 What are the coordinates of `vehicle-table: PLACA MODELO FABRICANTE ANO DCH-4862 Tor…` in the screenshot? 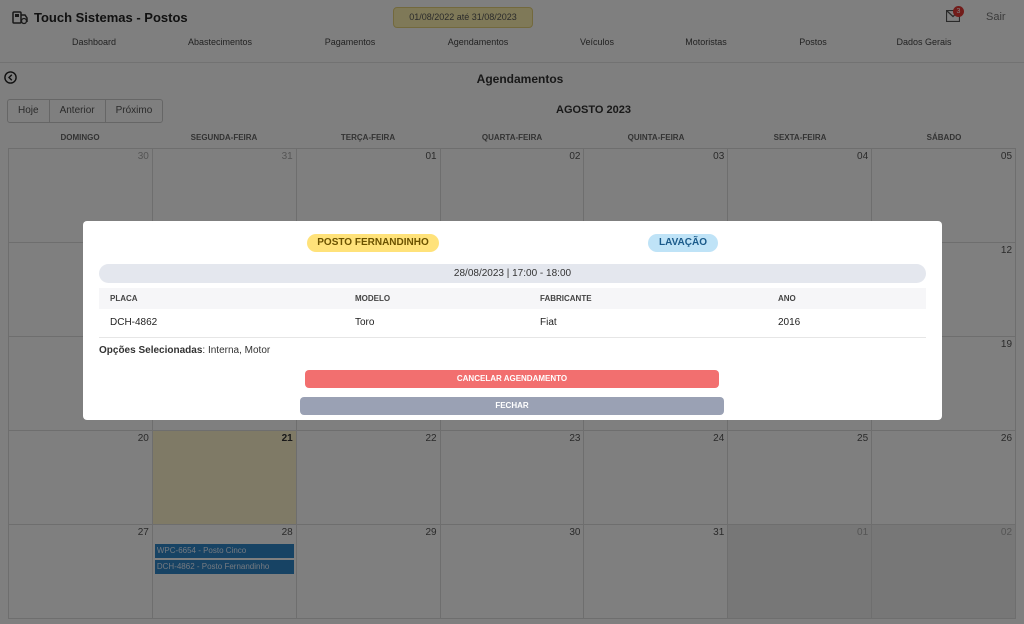 It's located at (512, 313).